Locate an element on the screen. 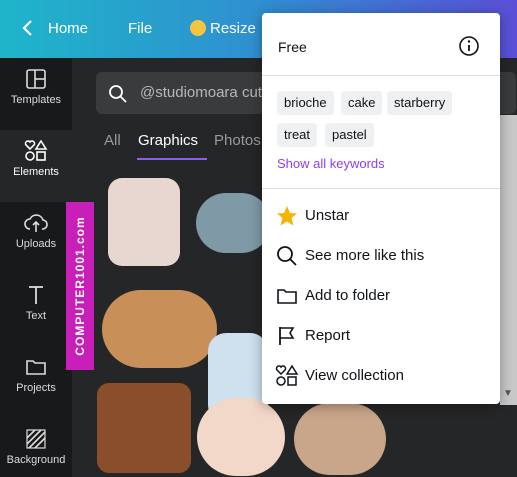  keyword-chip: treat is located at coordinates (297, 135).